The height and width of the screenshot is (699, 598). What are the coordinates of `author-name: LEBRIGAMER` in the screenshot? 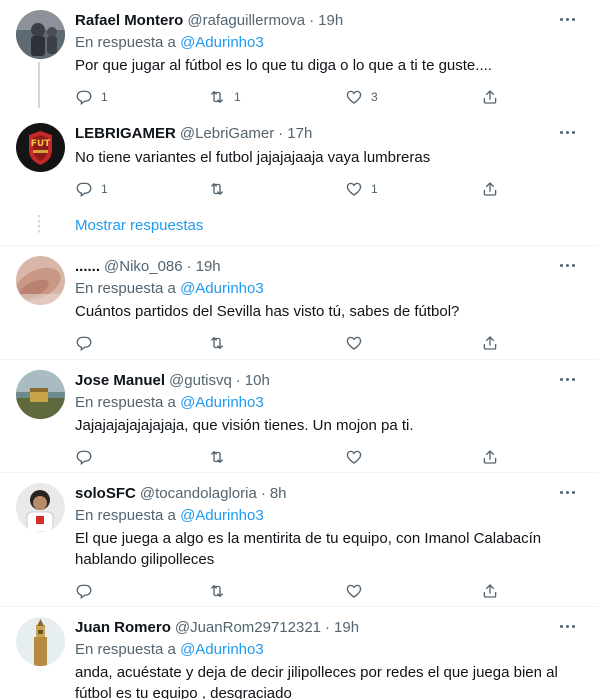 It's located at (125, 133).